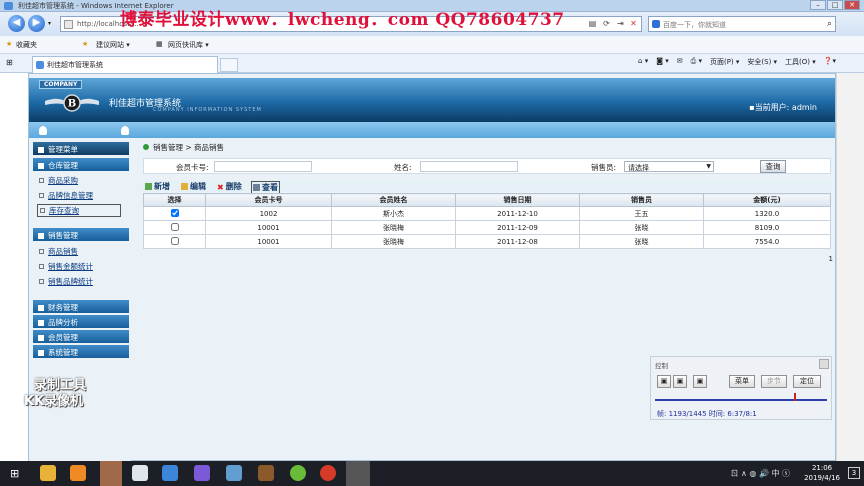  Describe the element at coordinates (229, 186) in the screenshot. I see `delete-button: ✖ 删除` at that location.